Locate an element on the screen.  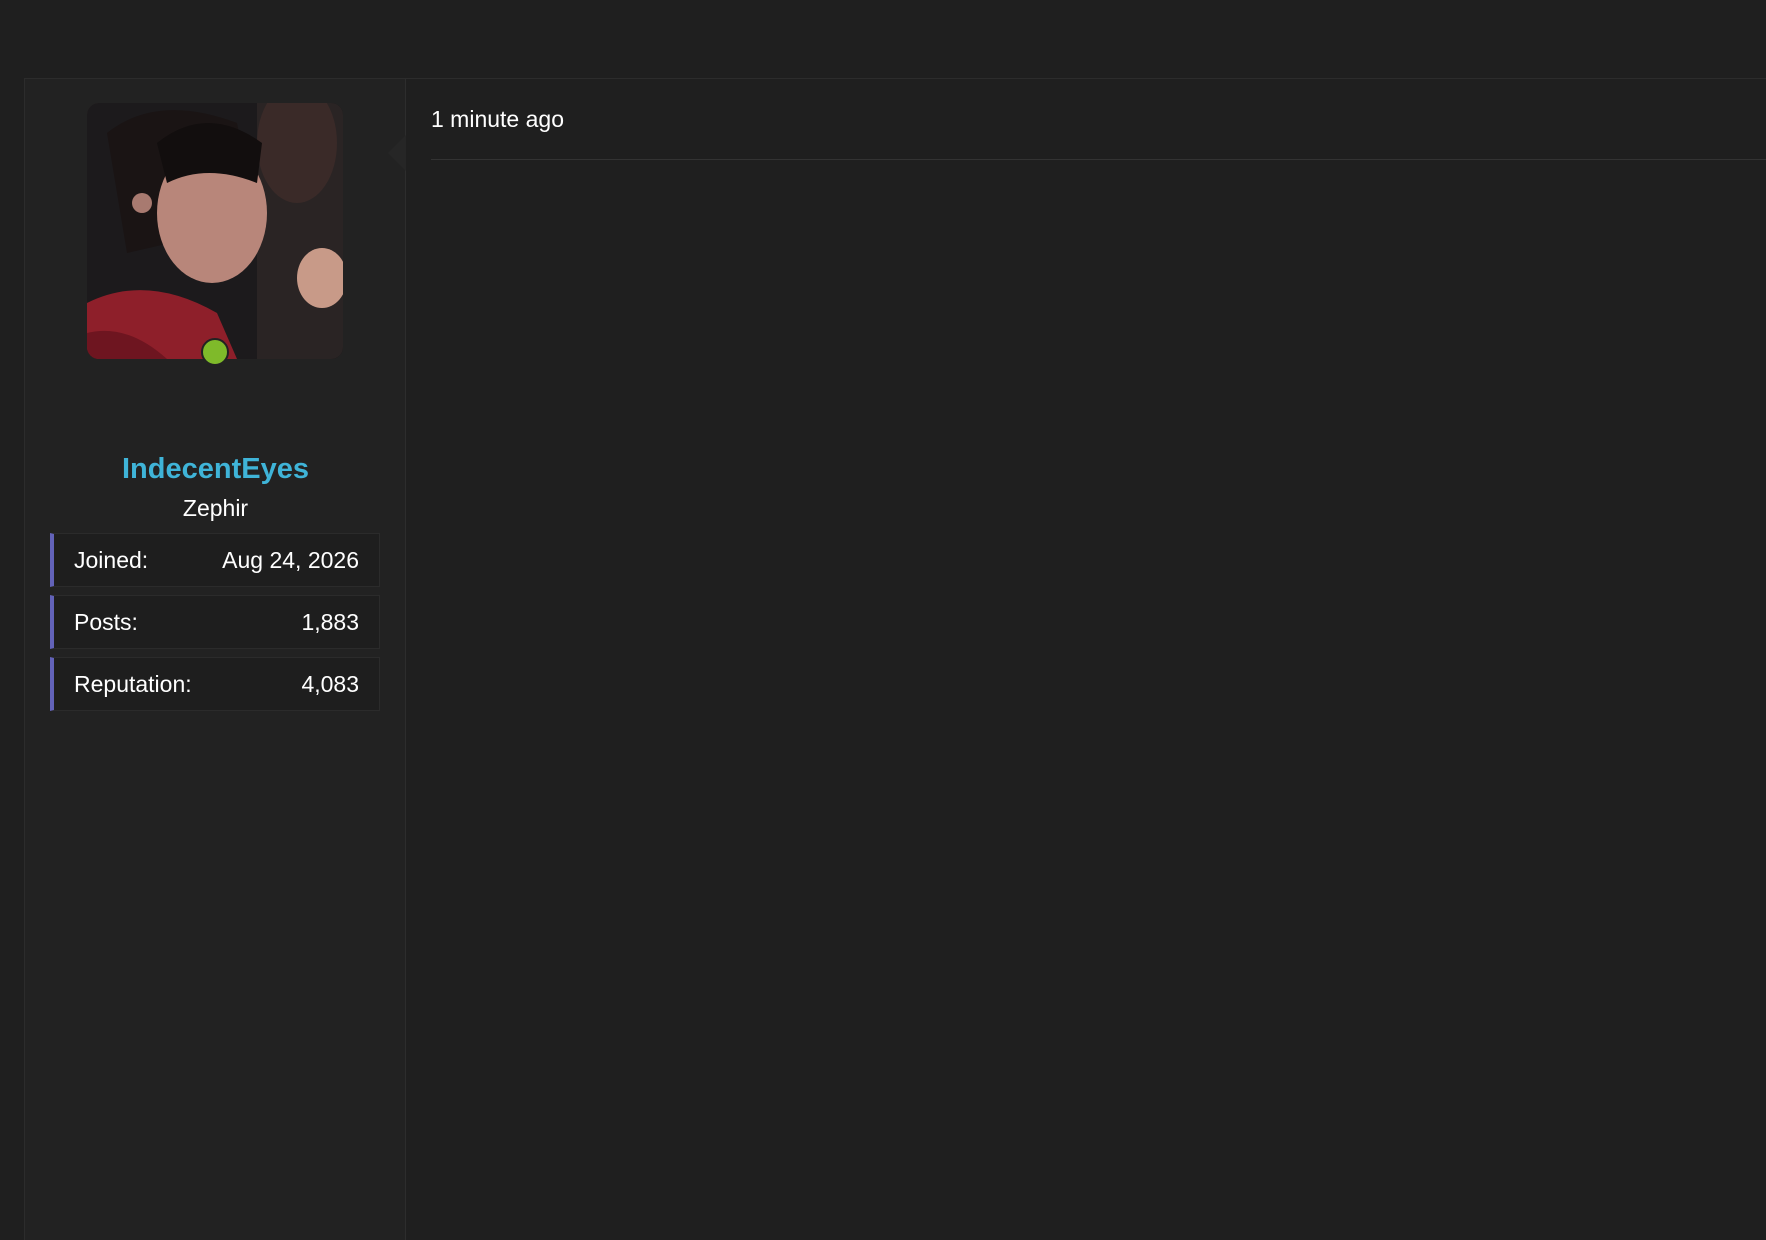
stat-joined: Joined: Aug 24, 2026 is located at coordinates (215, 560).